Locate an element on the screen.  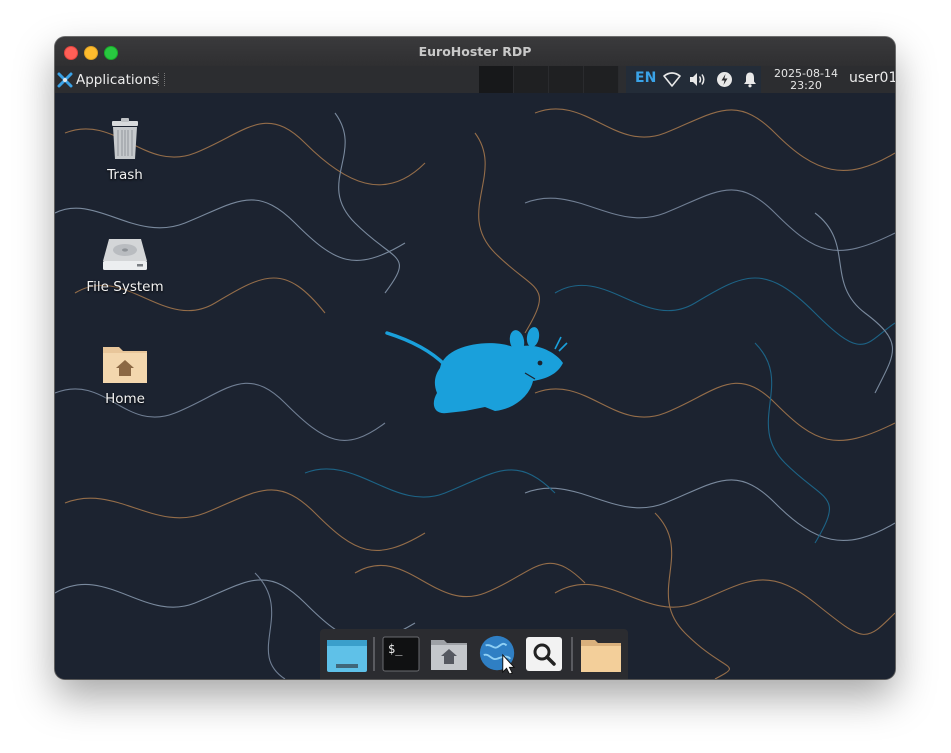
desktop-icon-home: Home is located at coordinates (125, 375).